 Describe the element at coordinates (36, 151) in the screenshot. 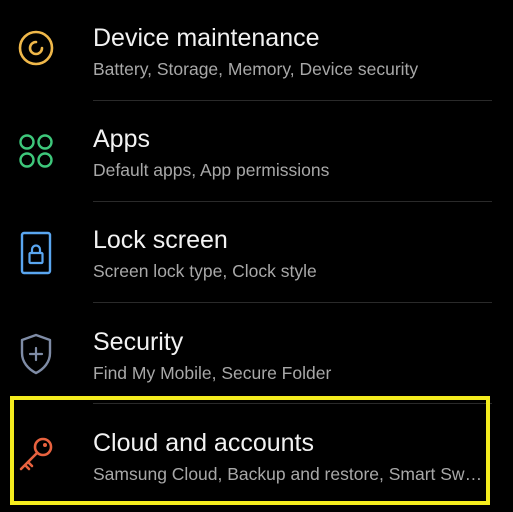

I see `apps-grid-icon` at that location.